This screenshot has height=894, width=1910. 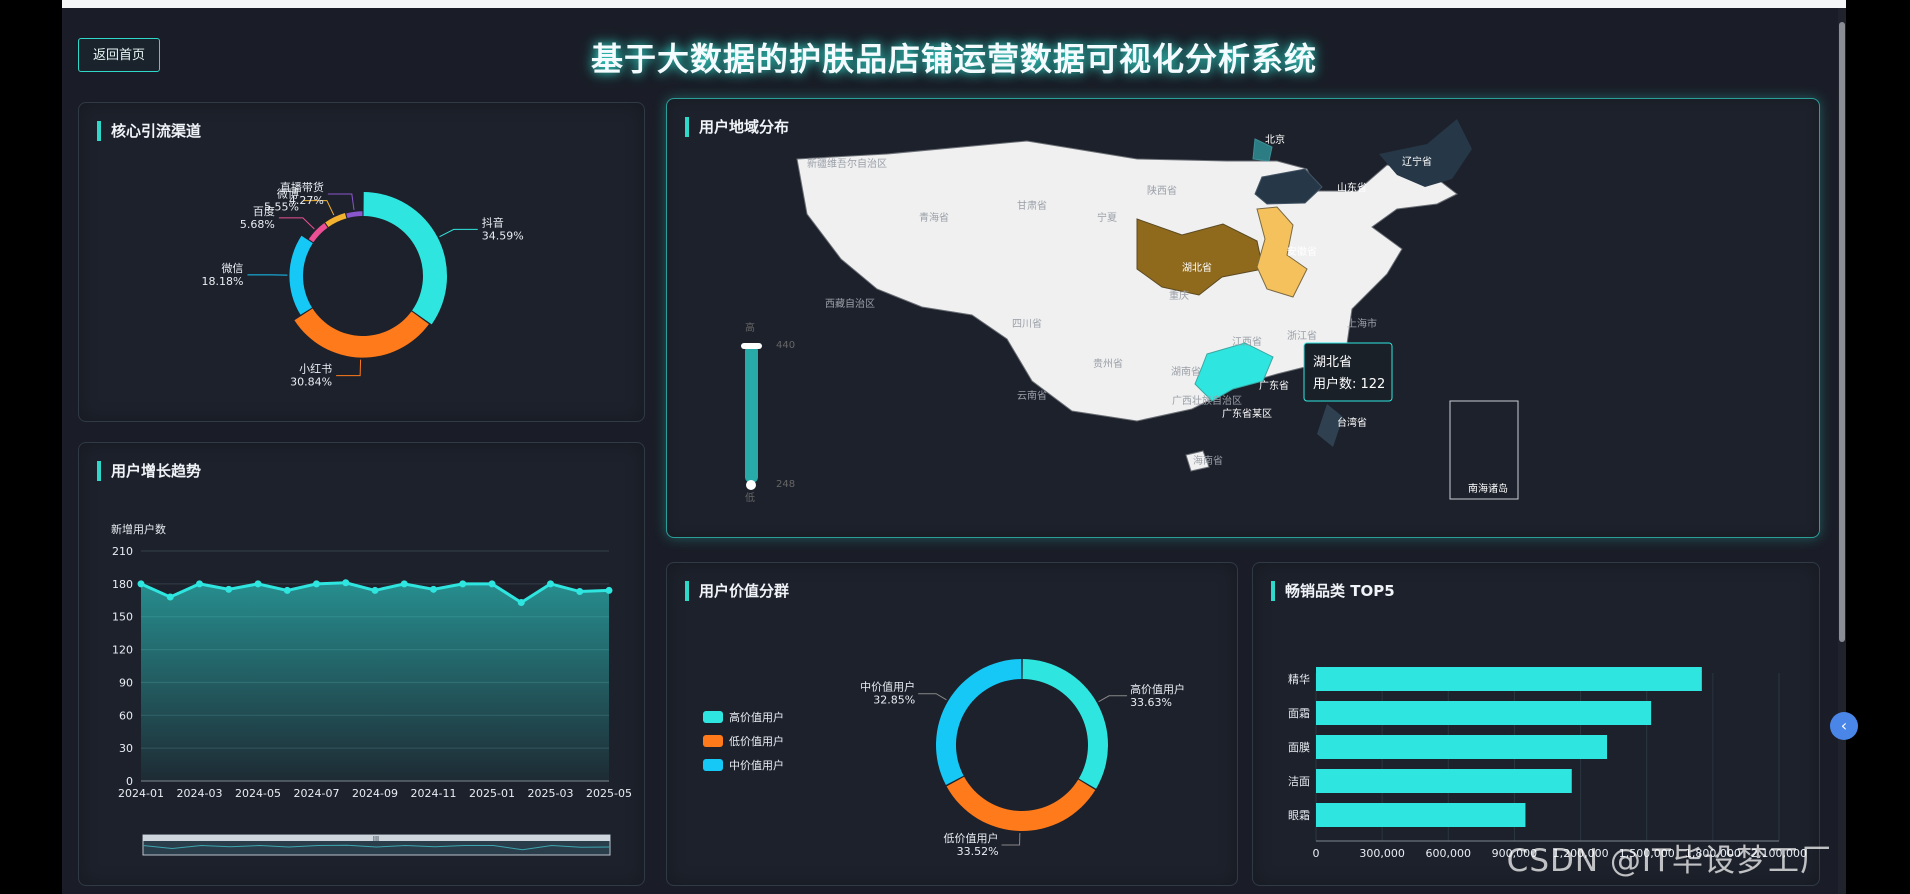 What do you see at coordinates (138, 529) in the screenshot?
I see `y-axis-label: 新增用户数` at bounding box center [138, 529].